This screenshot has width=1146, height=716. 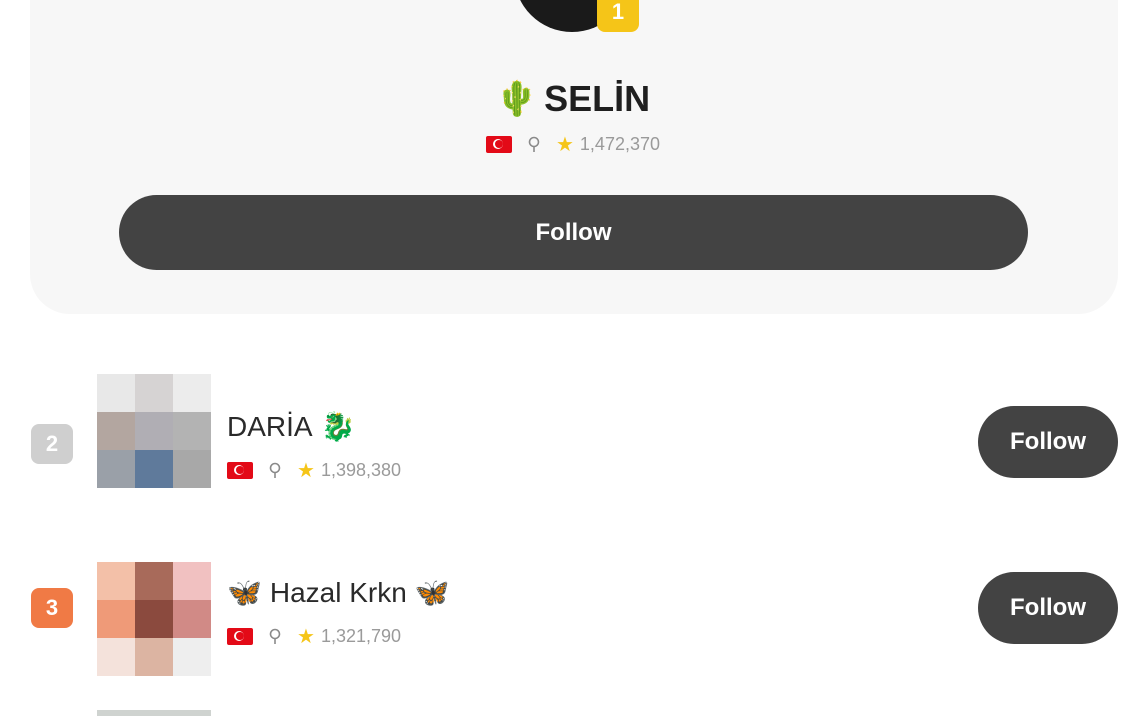 I want to click on score-value: 1,398,380, so click(x=361, y=470).